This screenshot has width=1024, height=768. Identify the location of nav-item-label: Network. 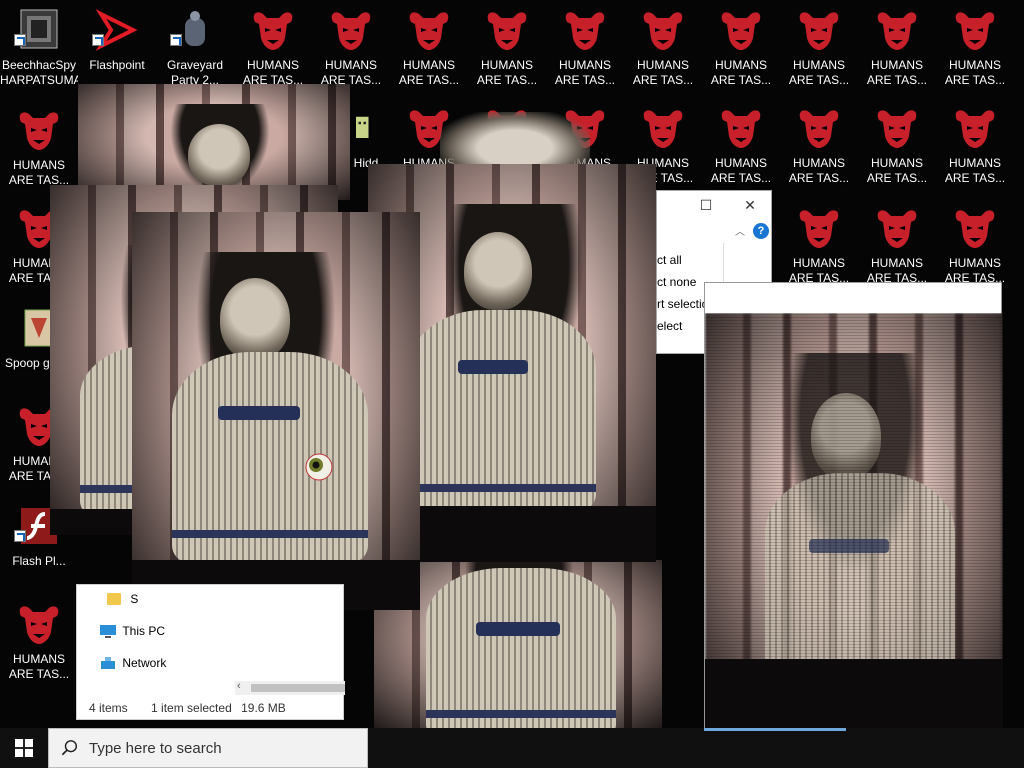
(144, 663).